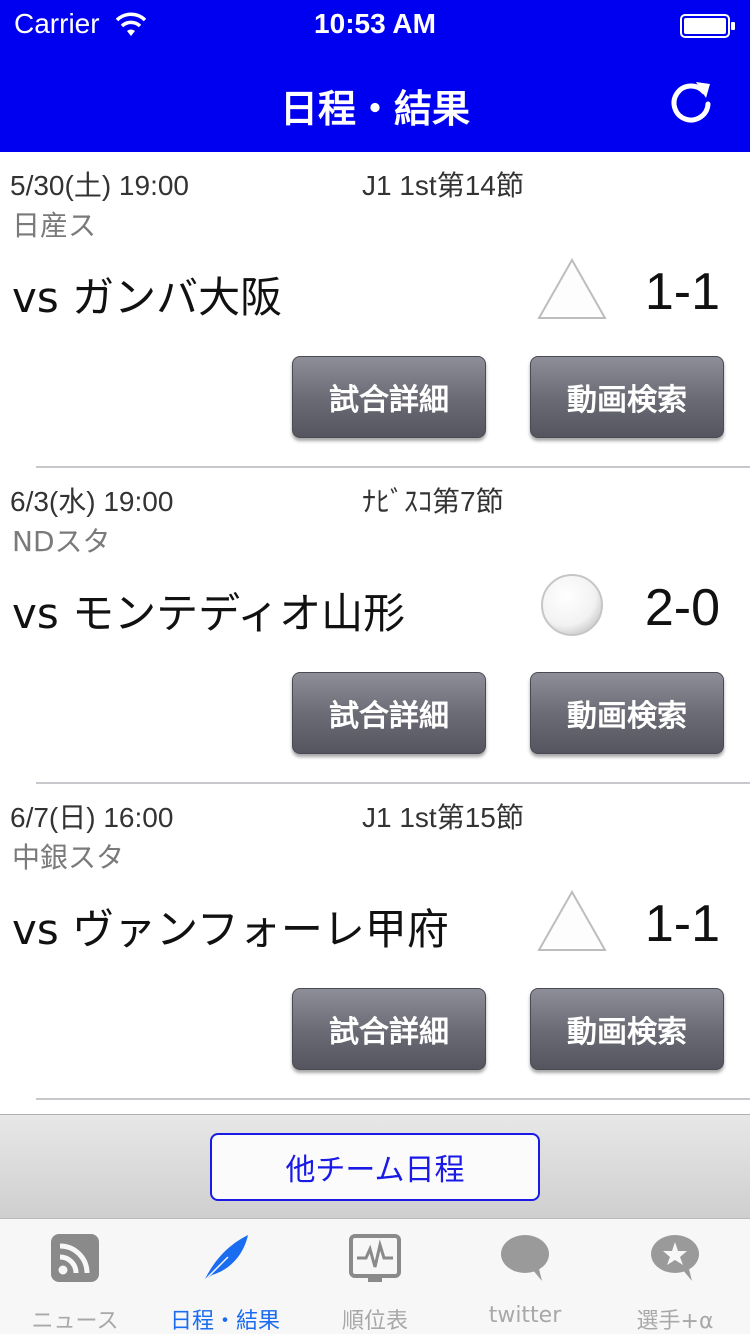 This screenshot has width=750, height=1334. What do you see at coordinates (374, 109) in the screenshot?
I see `page-title: 日程・結果` at bounding box center [374, 109].